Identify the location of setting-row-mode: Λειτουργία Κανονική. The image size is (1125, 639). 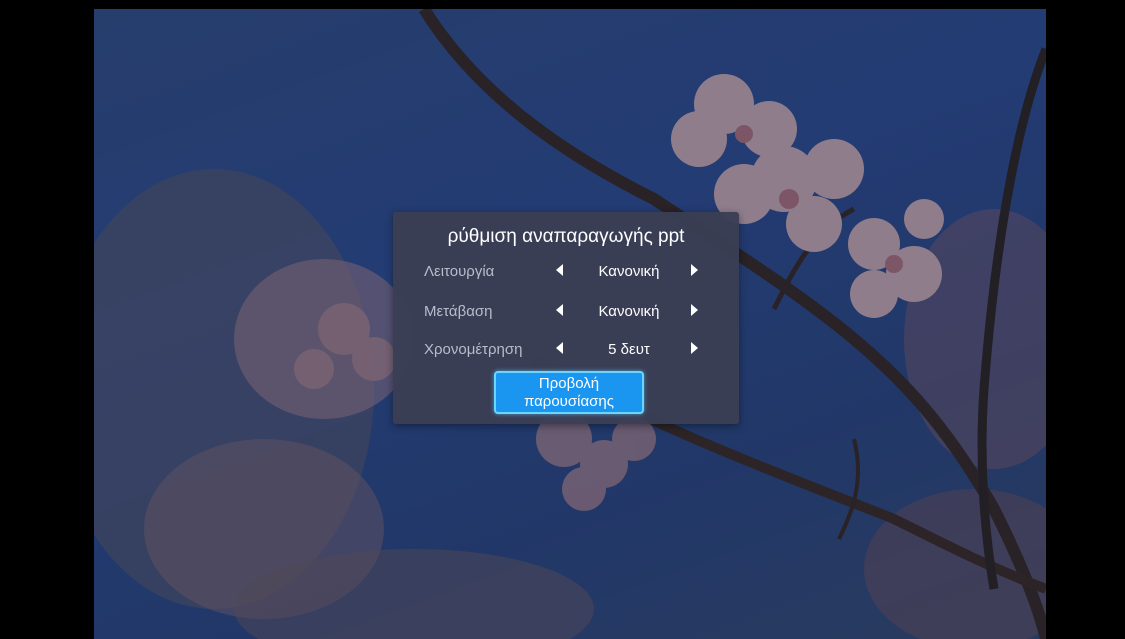
(566, 272).